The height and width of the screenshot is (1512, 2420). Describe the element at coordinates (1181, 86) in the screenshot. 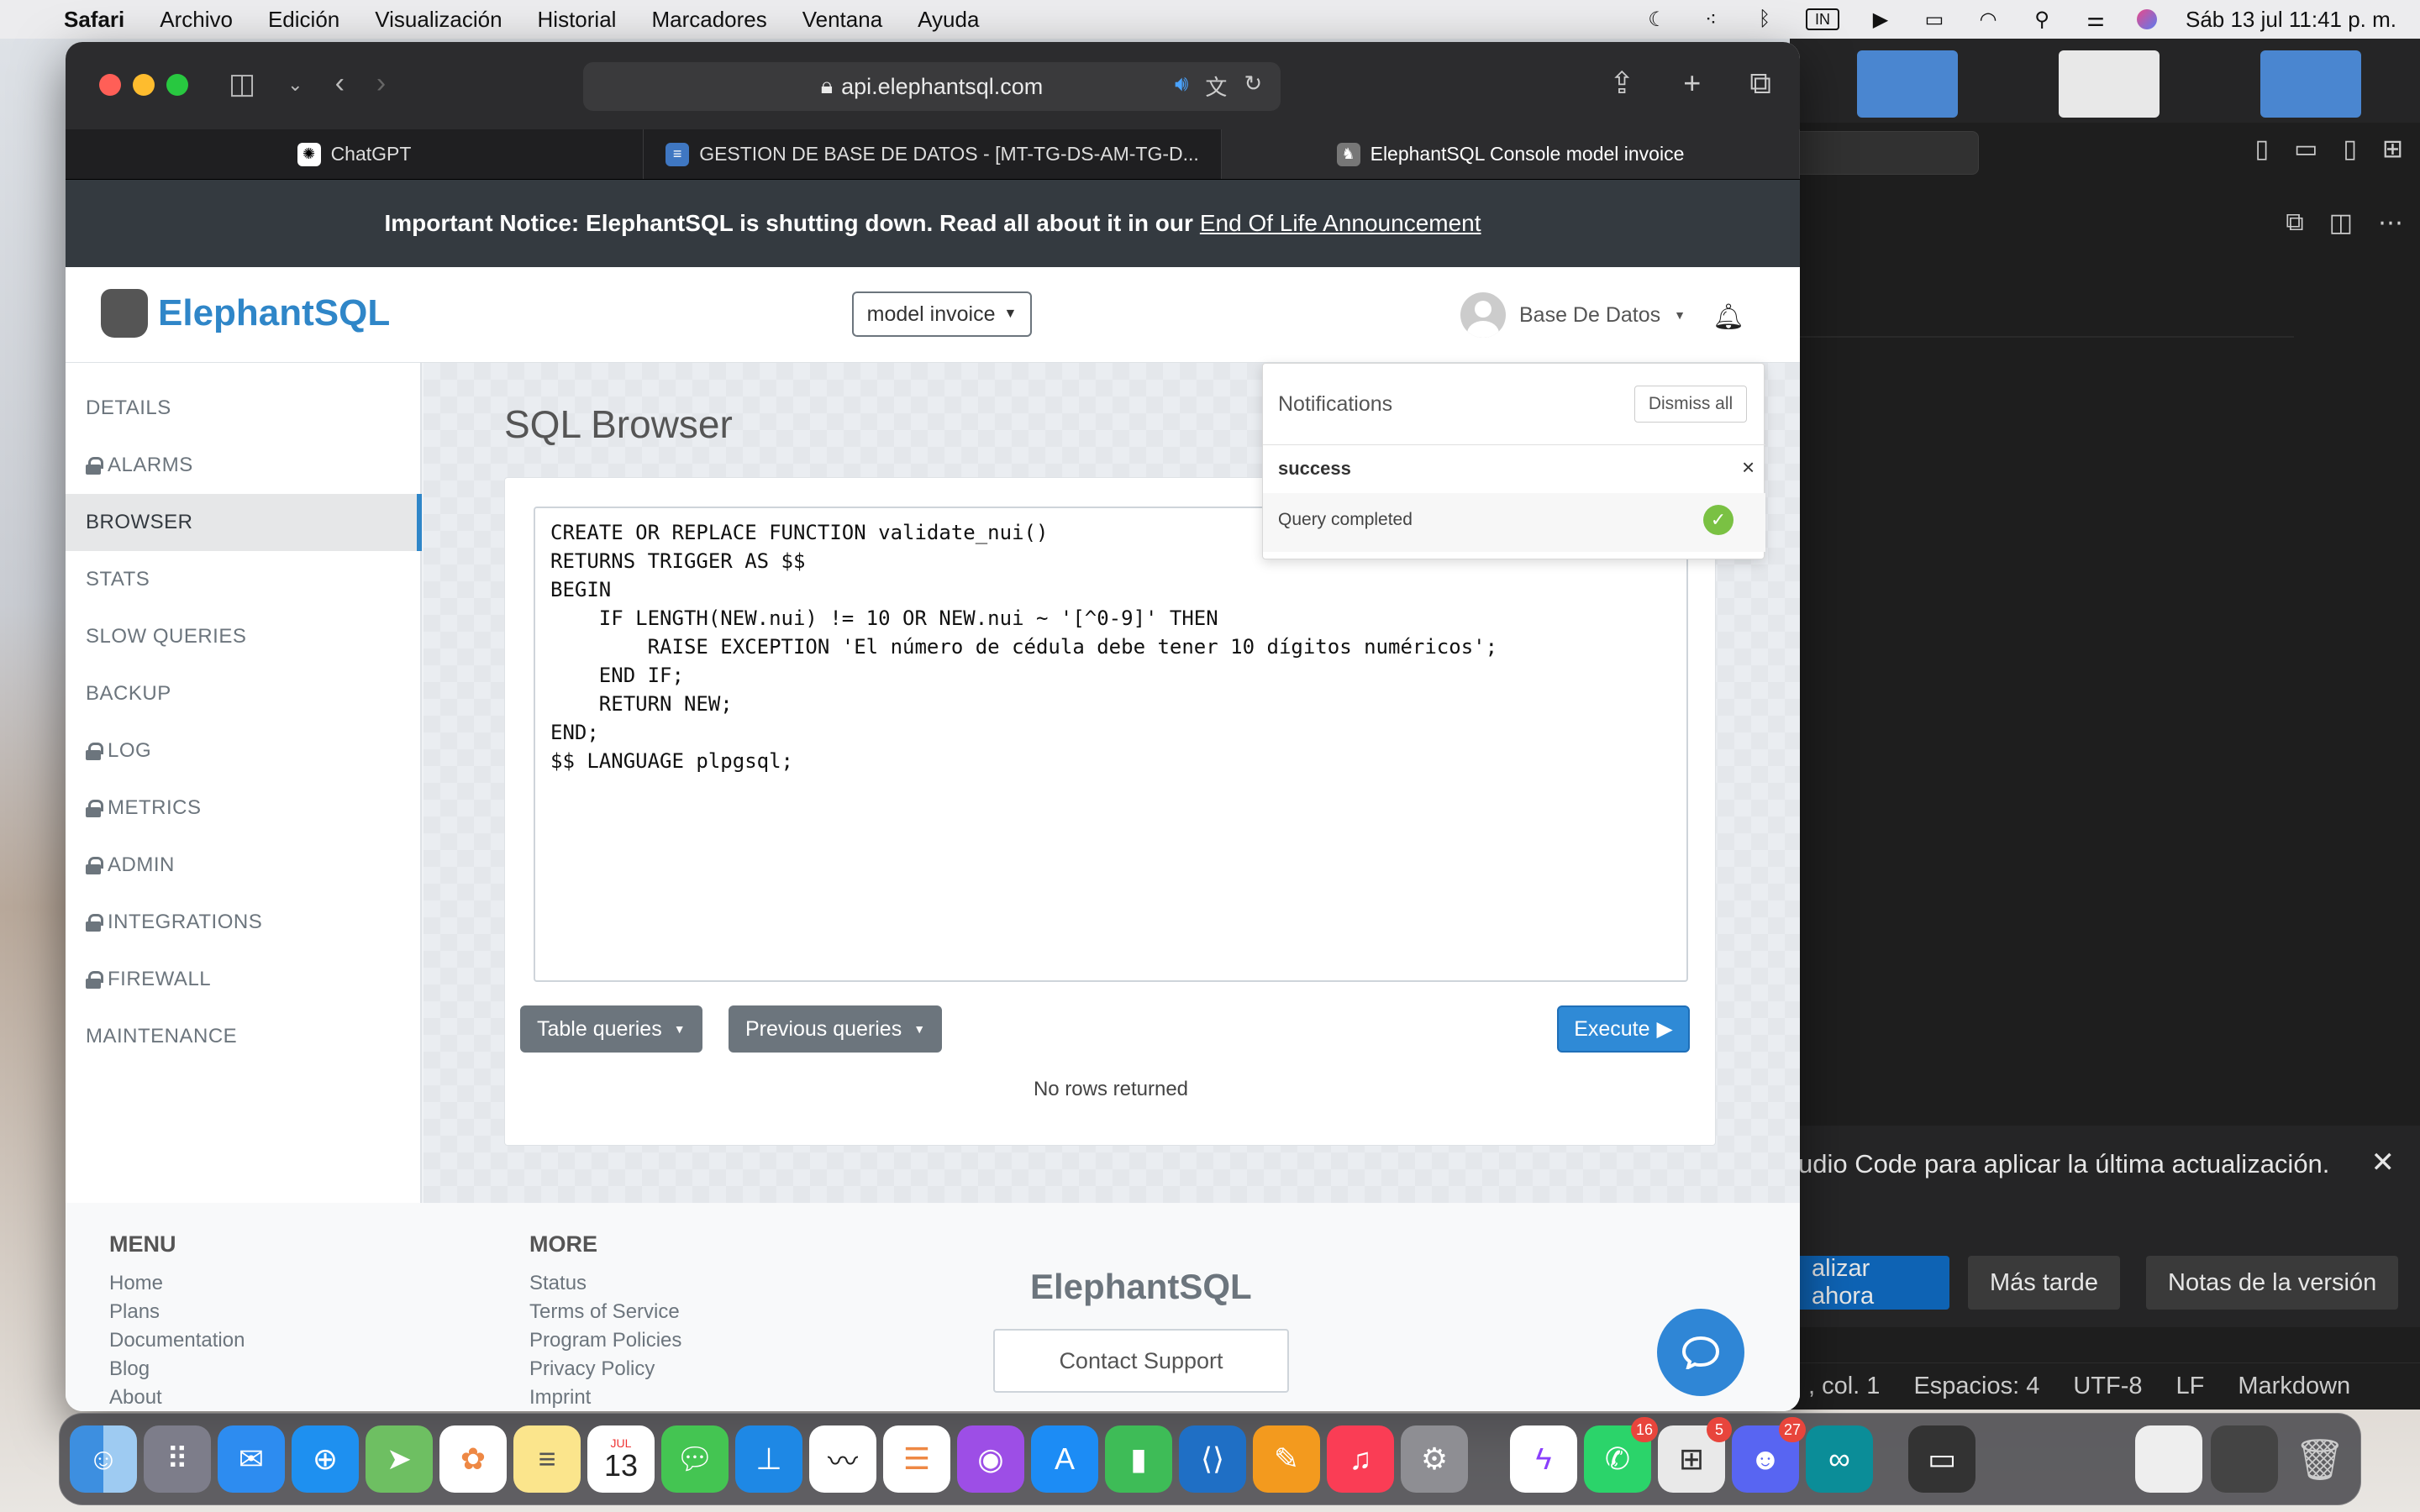

I see `audio-icon: 🔊︎` at that location.